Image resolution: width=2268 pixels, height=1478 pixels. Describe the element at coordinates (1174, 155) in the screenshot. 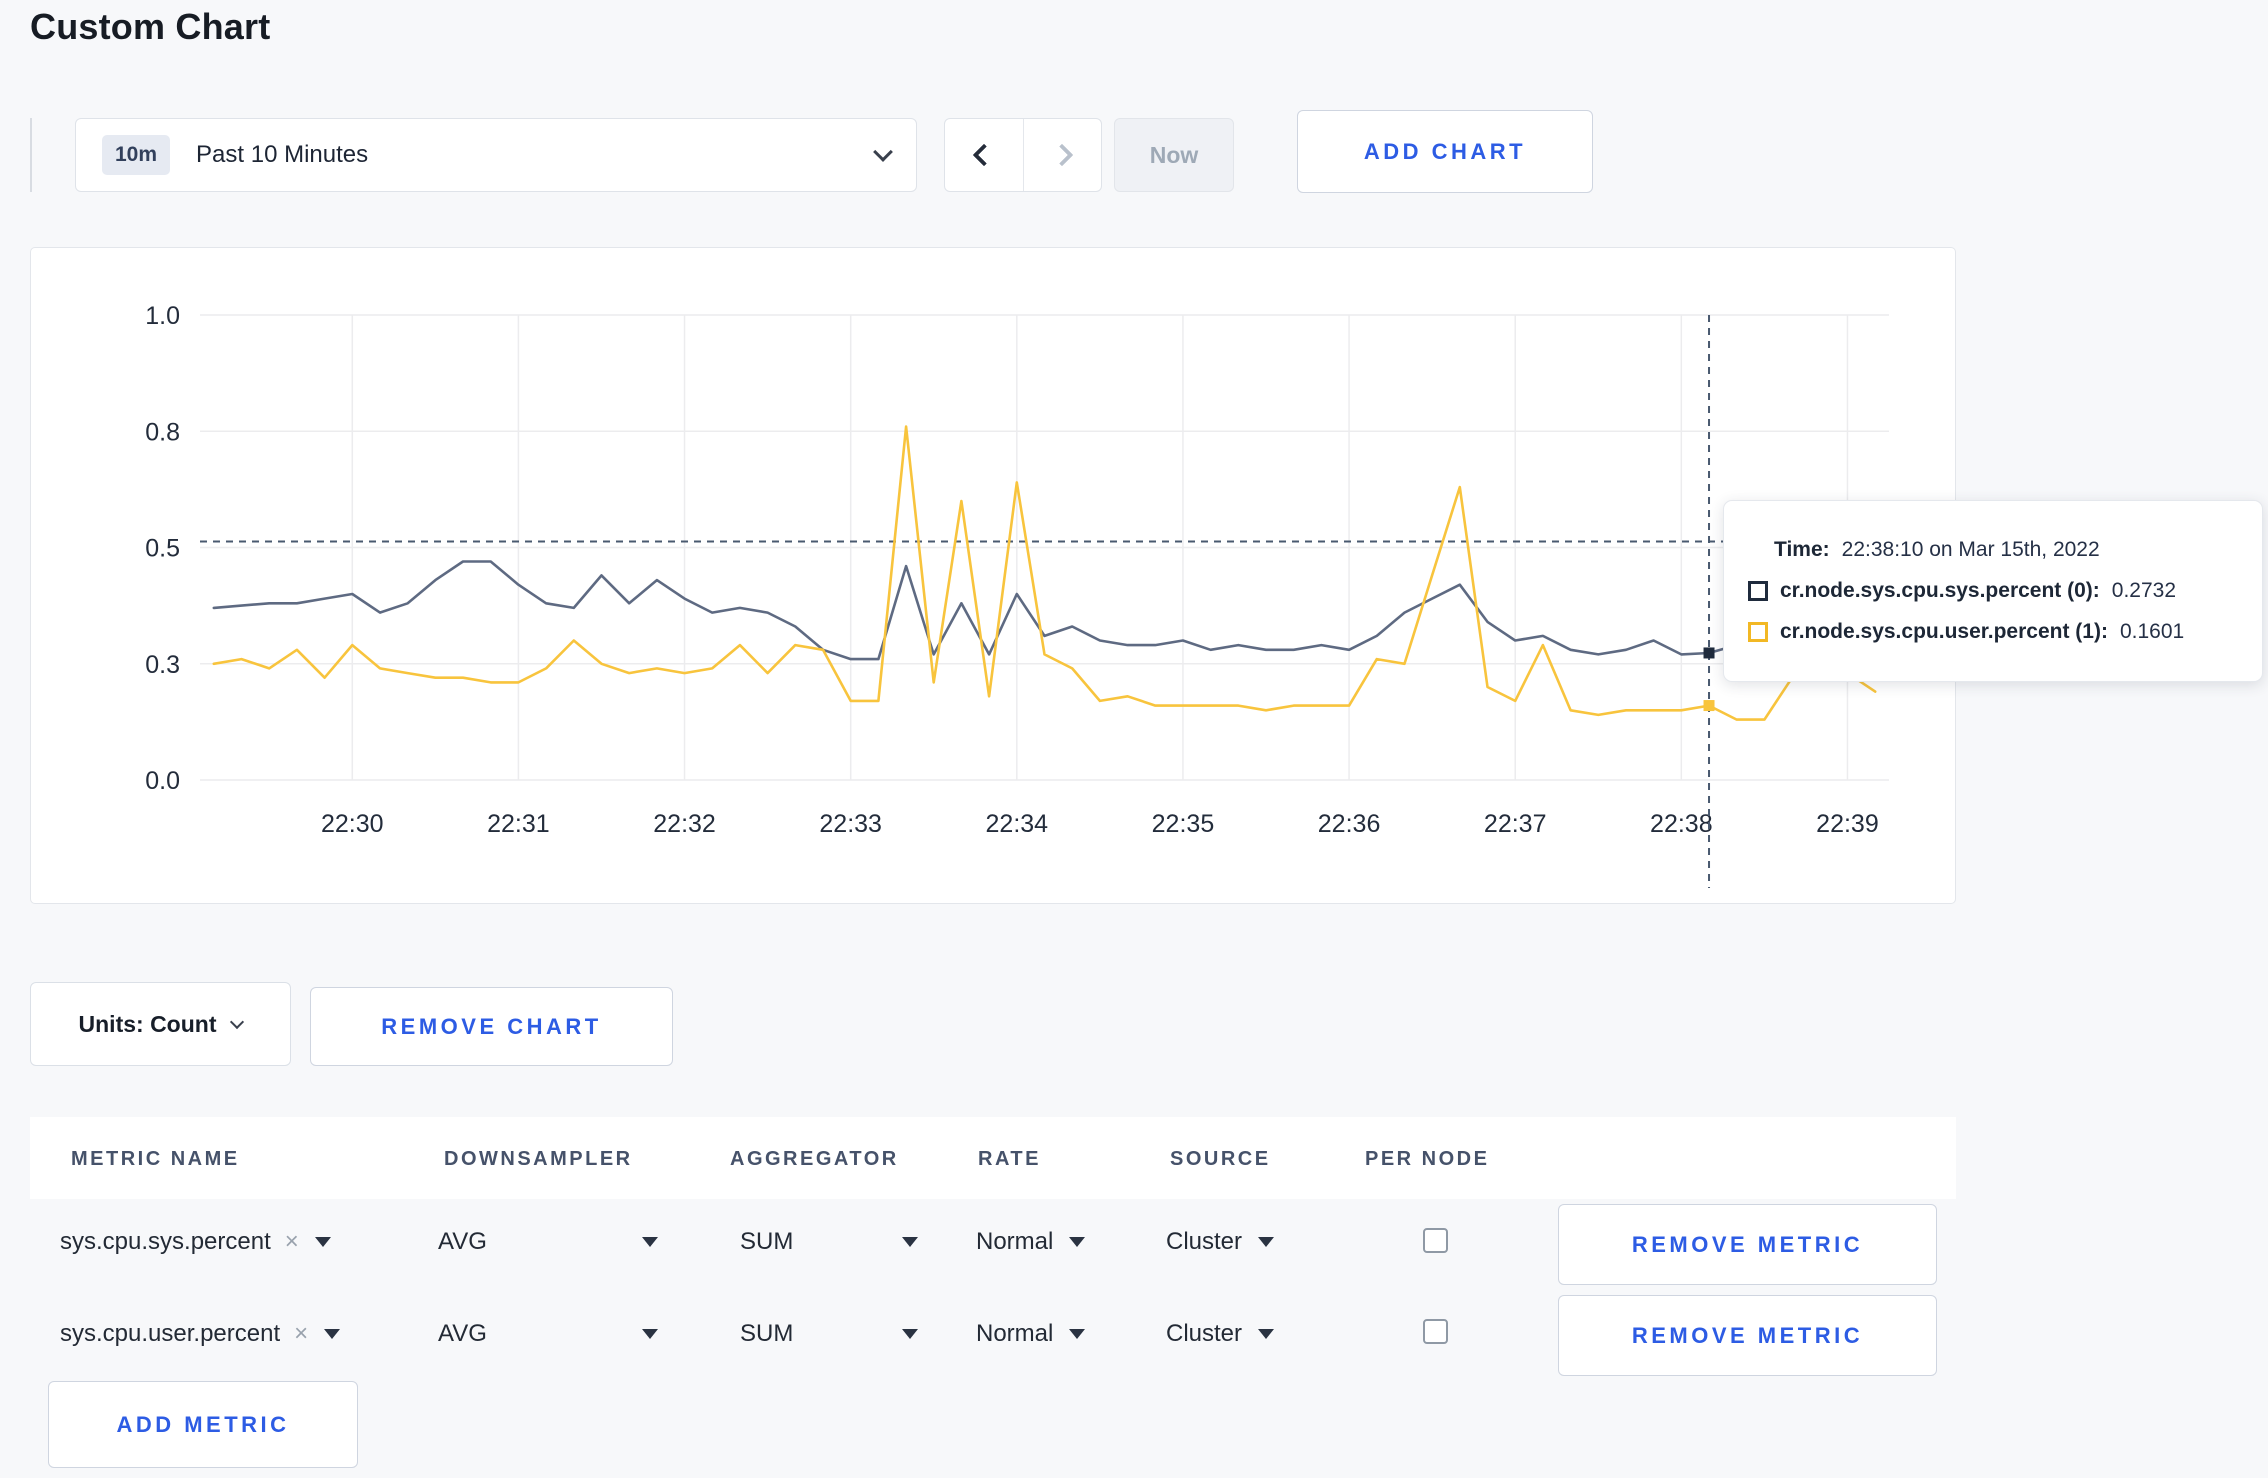

I see `now-button: Now` at that location.